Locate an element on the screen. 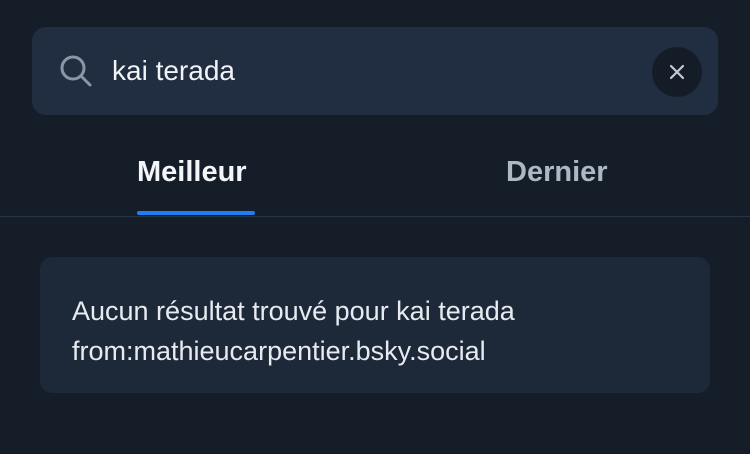 The image size is (750, 454). tab-best-label: Meilleur is located at coordinates (192, 172).